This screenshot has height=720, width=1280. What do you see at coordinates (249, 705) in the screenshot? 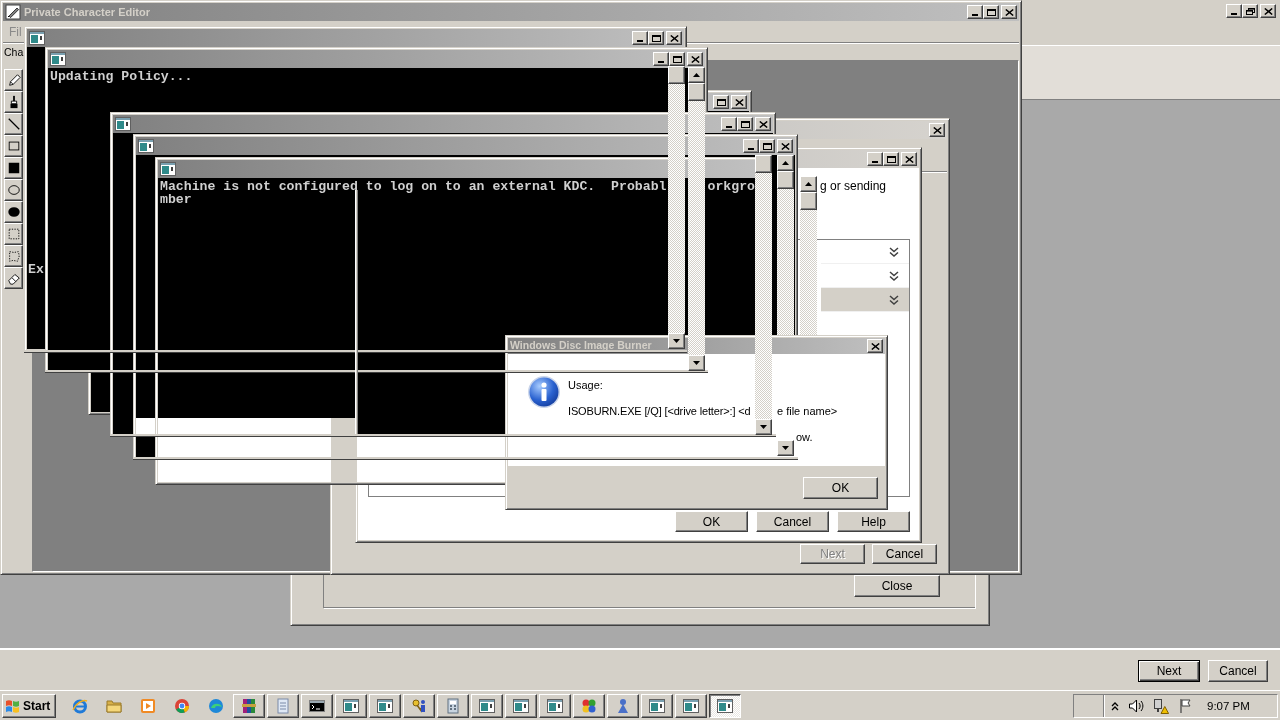
I see `books-icon` at bounding box center [249, 705].